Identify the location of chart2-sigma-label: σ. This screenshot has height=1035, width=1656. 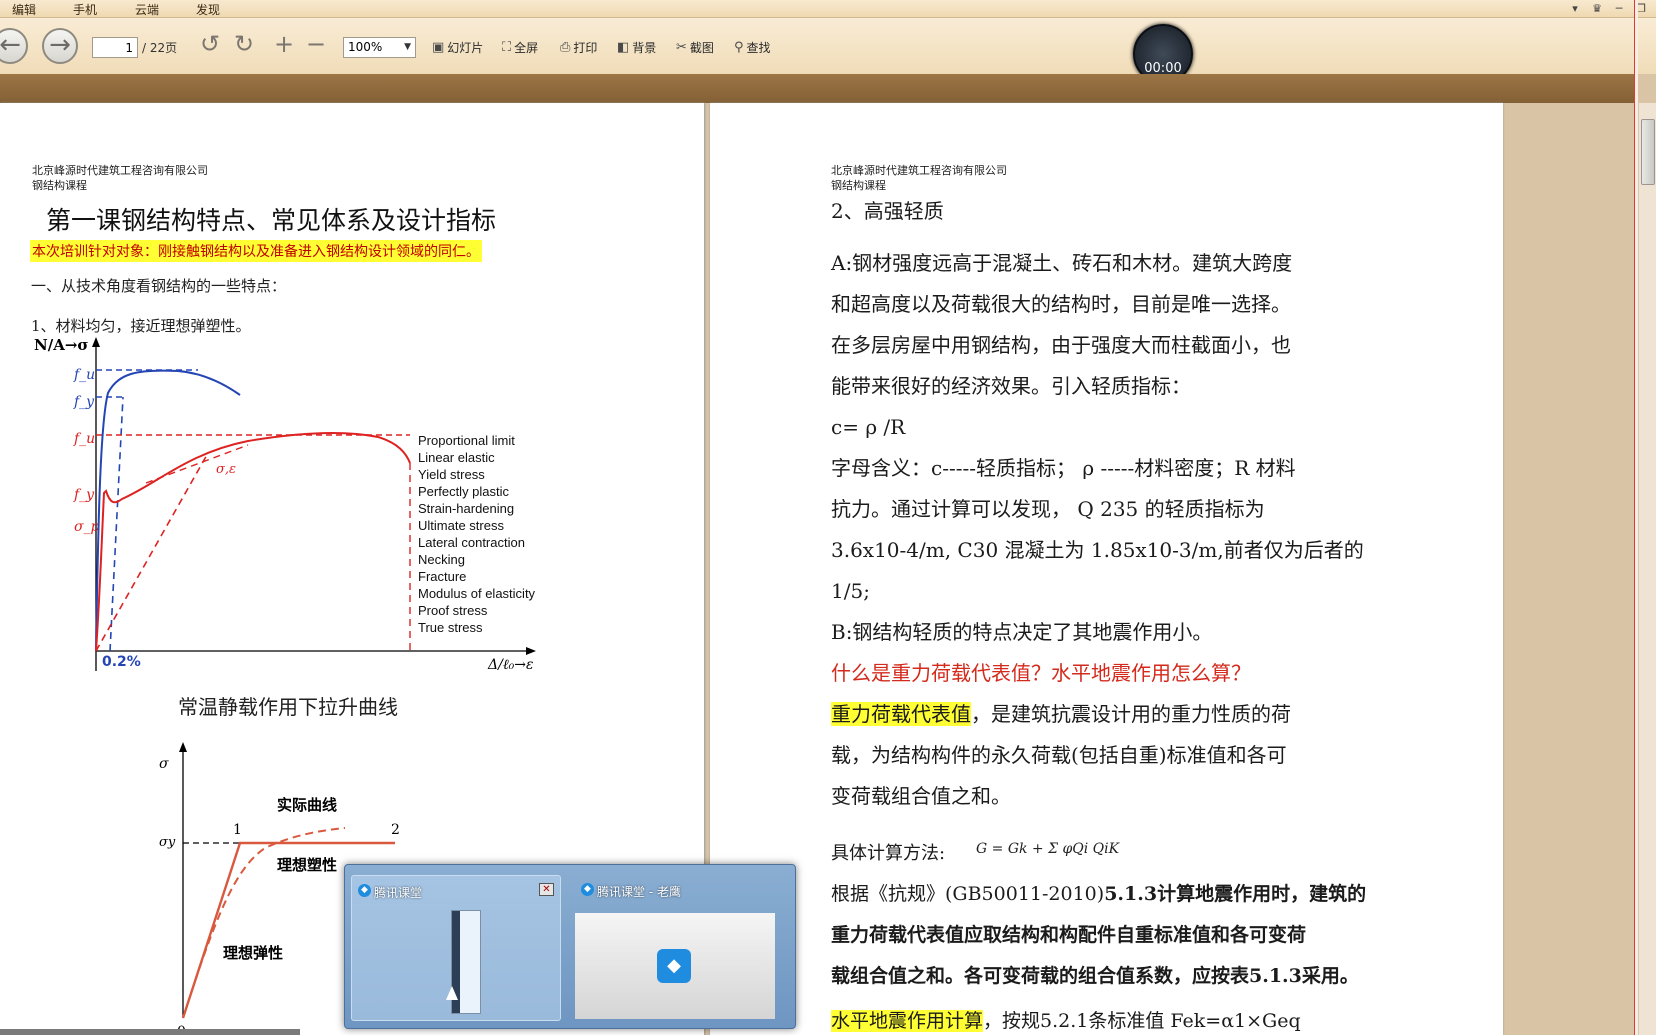
(164, 764).